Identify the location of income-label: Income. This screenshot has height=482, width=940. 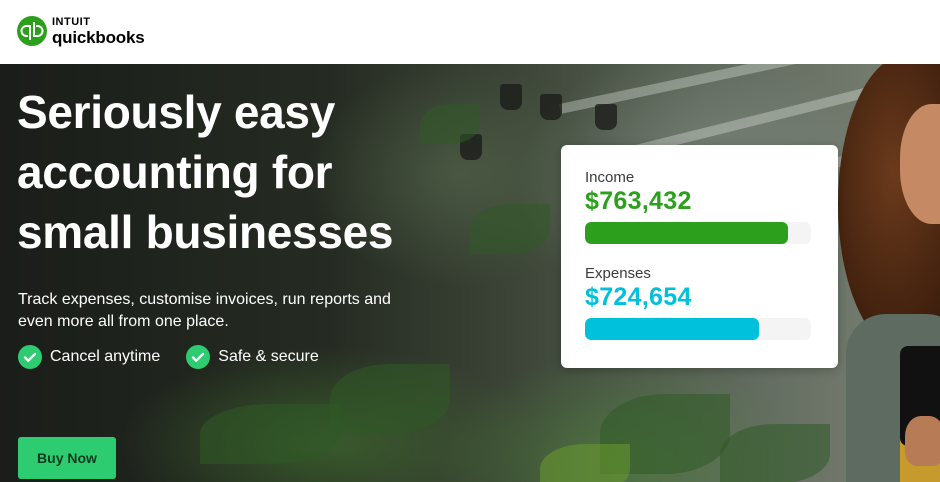
(610, 177).